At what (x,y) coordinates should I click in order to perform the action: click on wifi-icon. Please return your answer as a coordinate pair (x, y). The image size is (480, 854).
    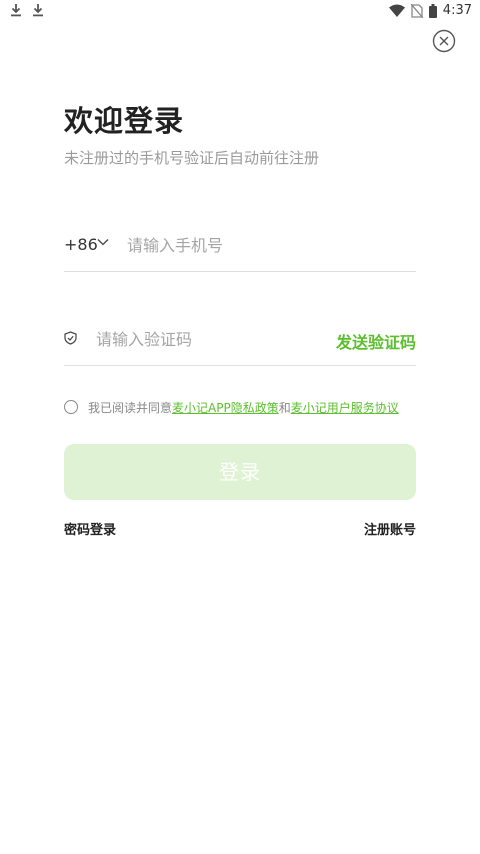
    Looking at the image, I should click on (396, 10).